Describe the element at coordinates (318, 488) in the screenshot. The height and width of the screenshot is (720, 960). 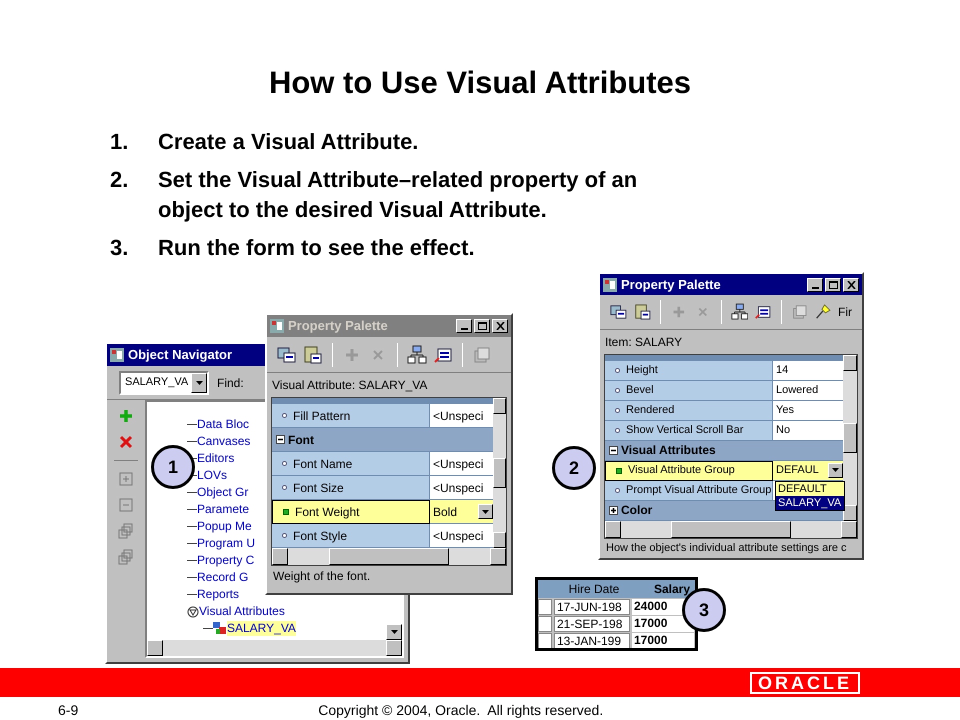
I see `property-name: Font Size` at that location.